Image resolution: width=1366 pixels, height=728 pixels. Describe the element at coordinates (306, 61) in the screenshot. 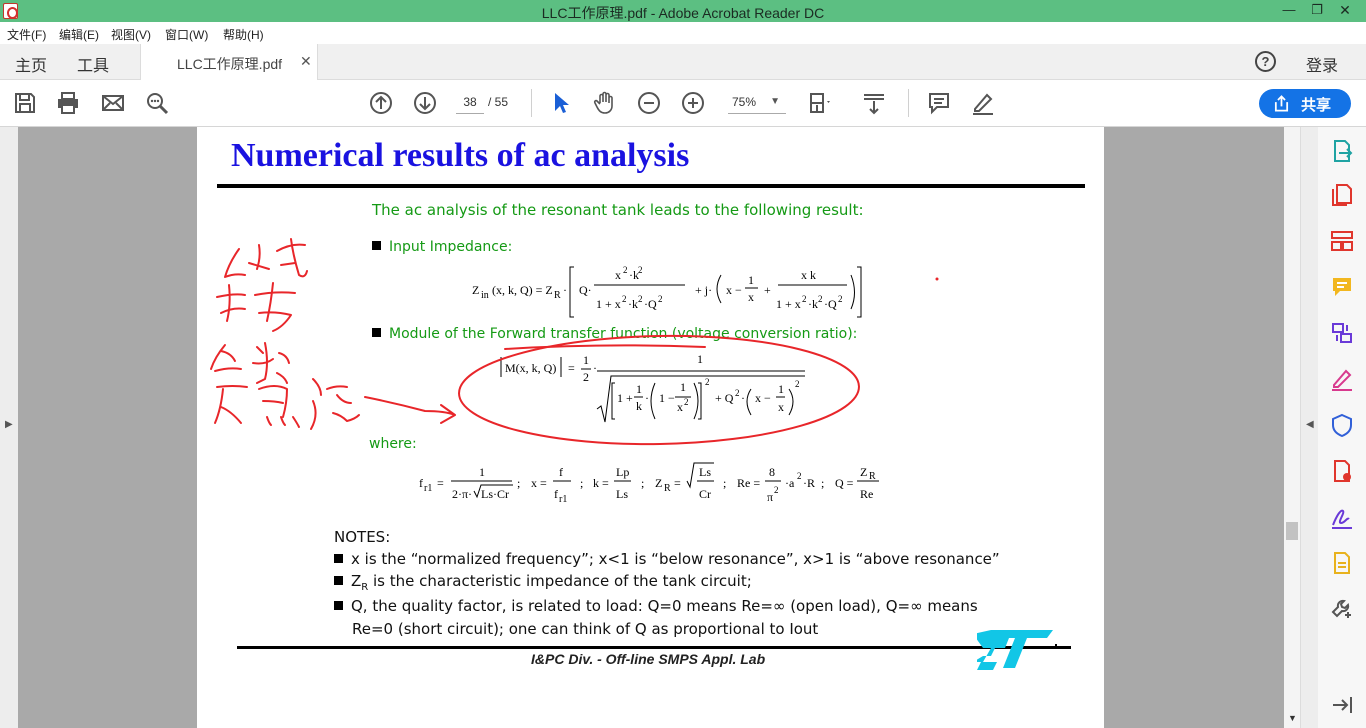

I see `close-tab-icon: ✕` at that location.